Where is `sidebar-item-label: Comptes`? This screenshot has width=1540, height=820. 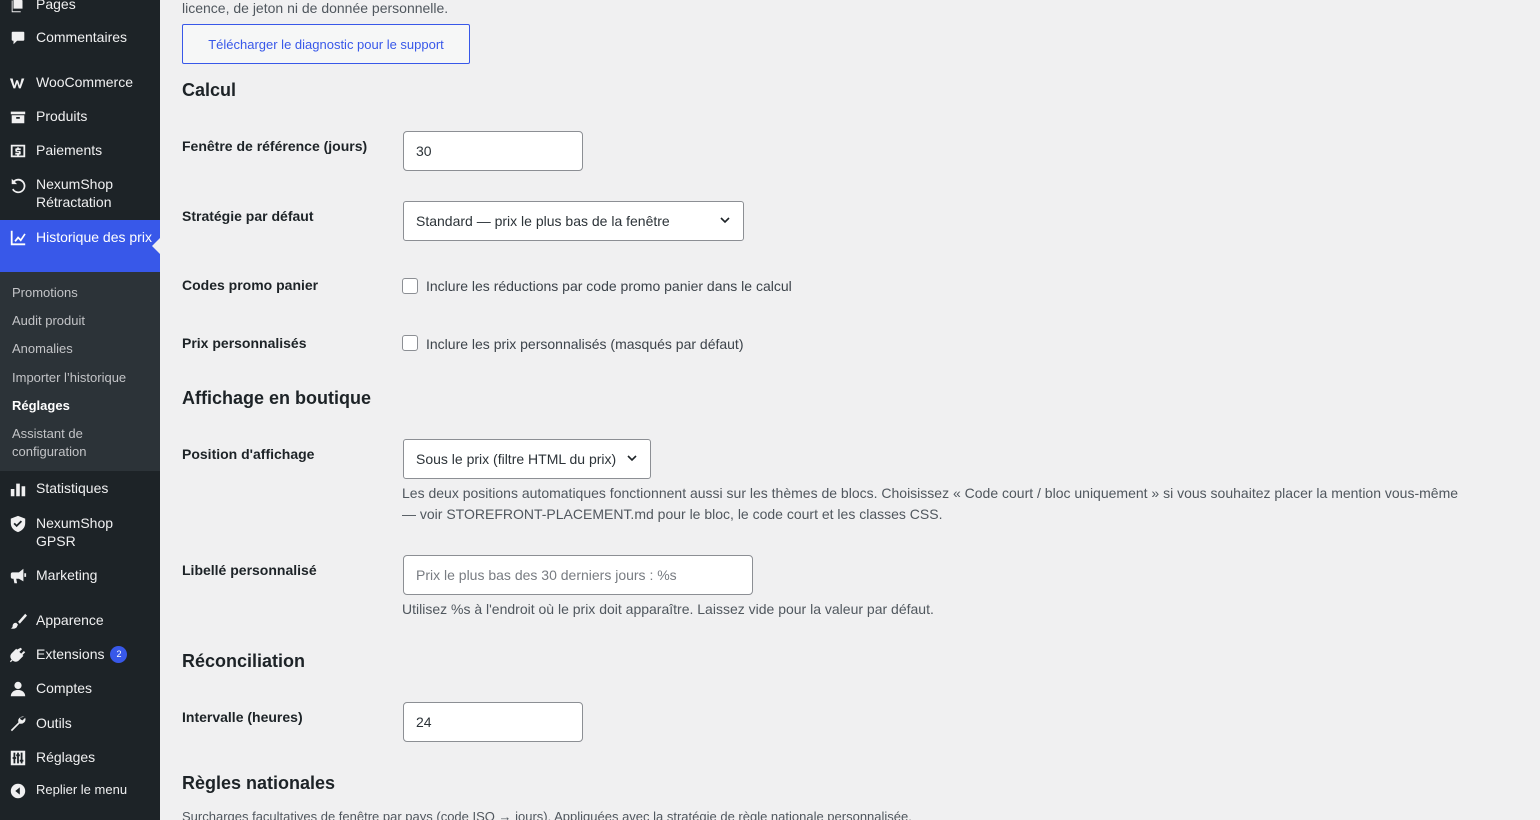
sidebar-item-label: Comptes is located at coordinates (64, 688).